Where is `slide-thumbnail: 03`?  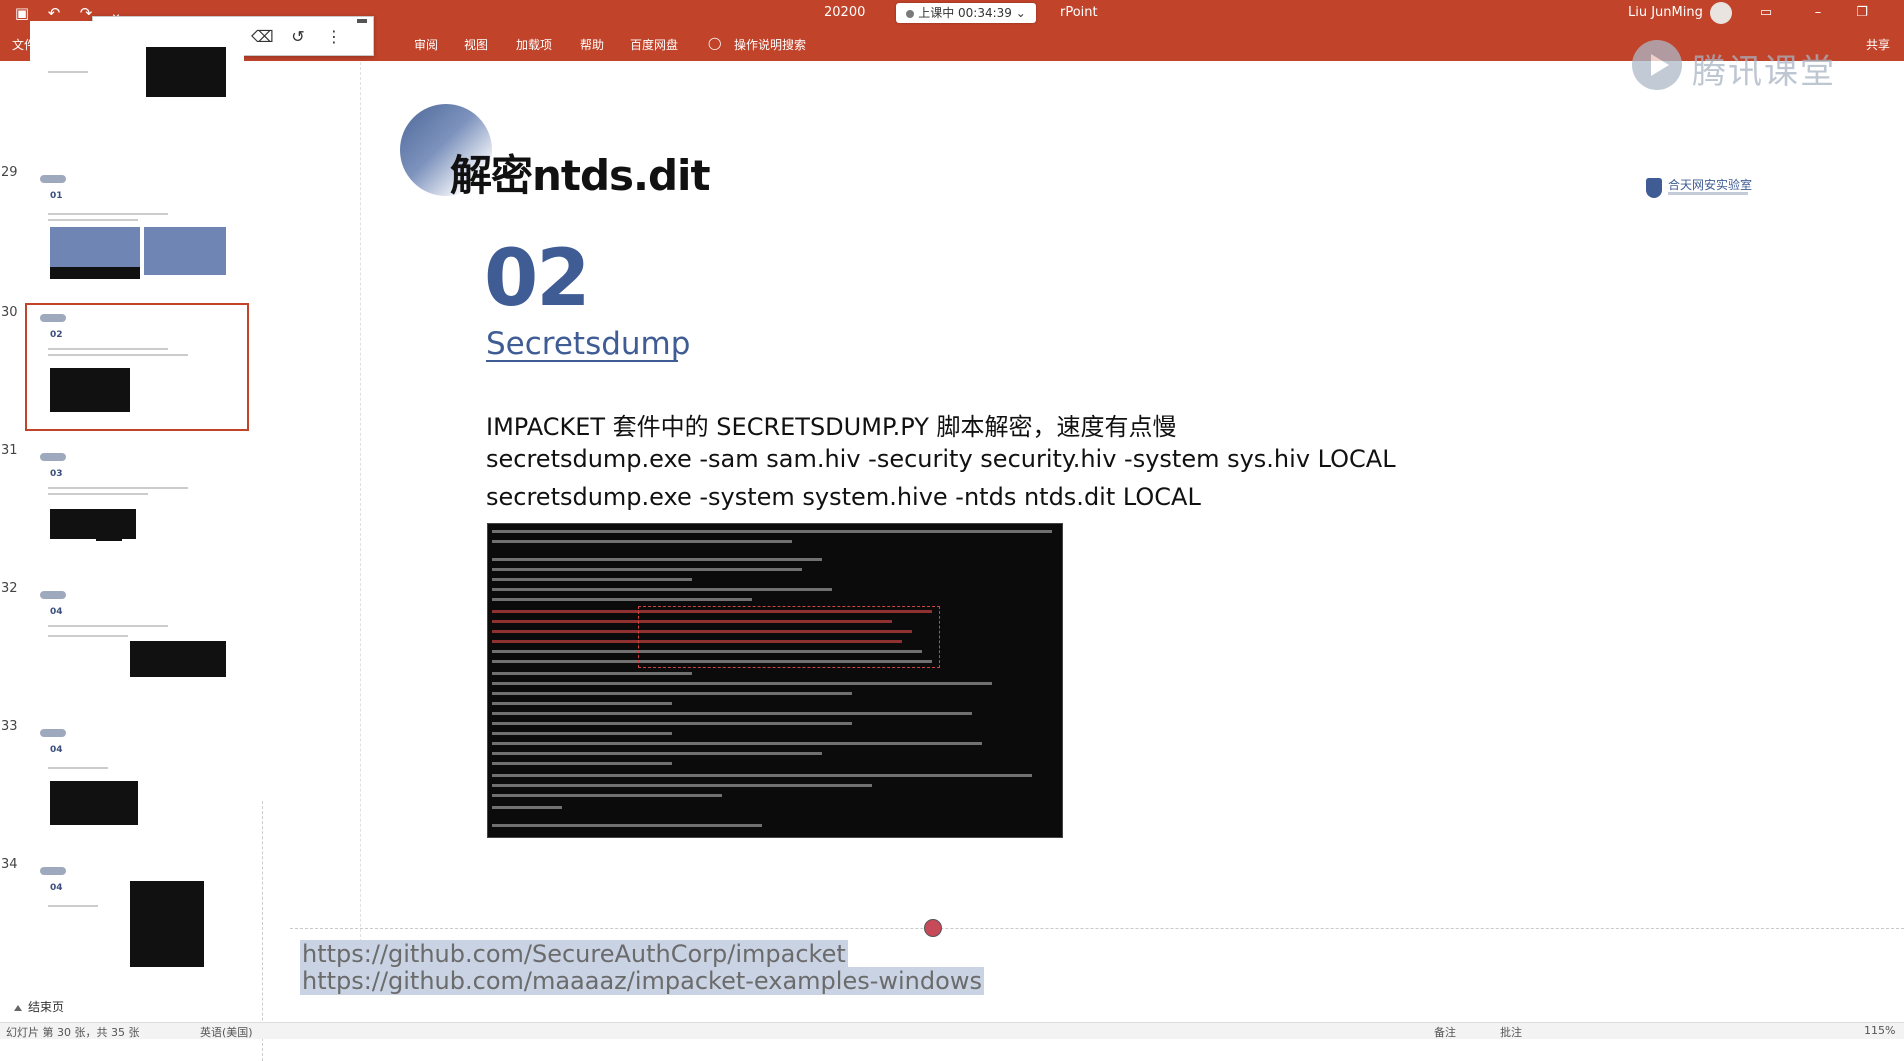 slide-thumbnail: 03 is located at coordinates (137, 506).